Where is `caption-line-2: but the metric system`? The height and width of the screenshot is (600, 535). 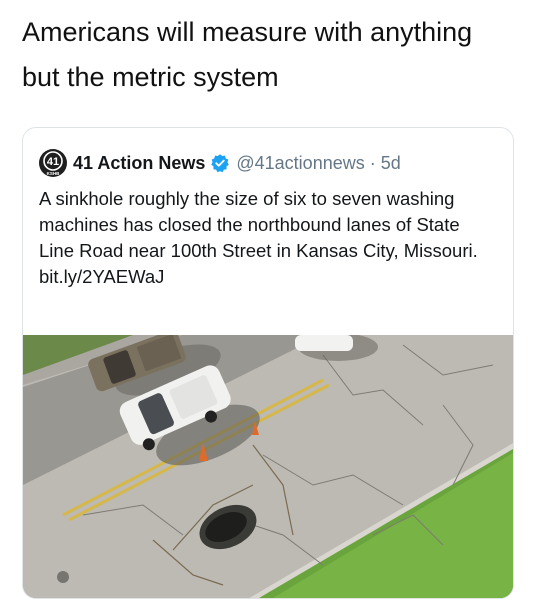 caption-line-2: but the metric system is located at coordinates (150, 77).